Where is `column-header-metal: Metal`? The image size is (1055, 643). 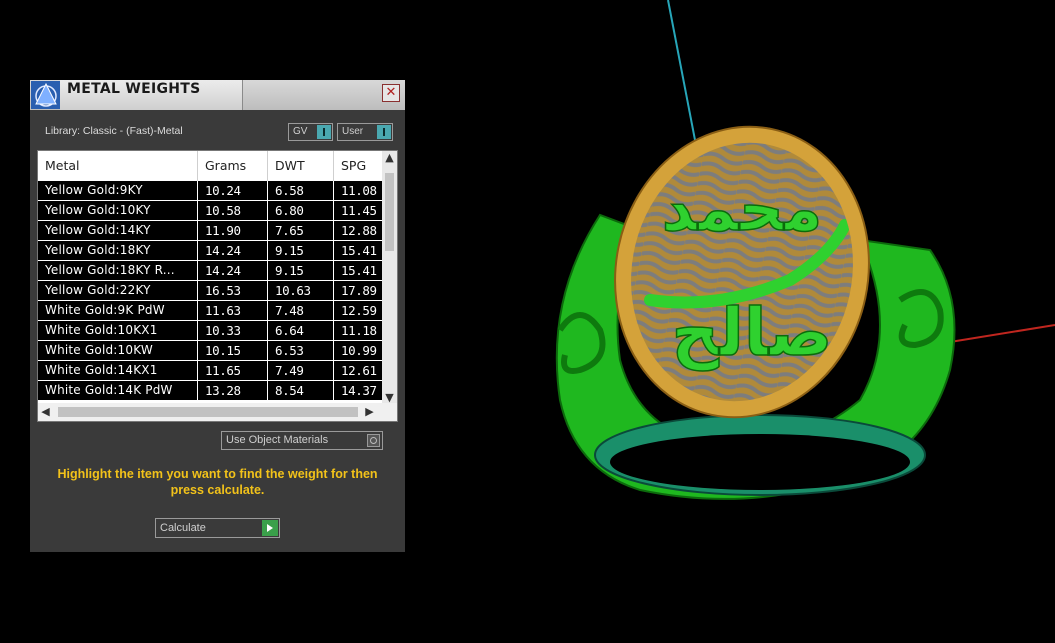
column-header-metal: Metal is located at coordinates (118, 166).